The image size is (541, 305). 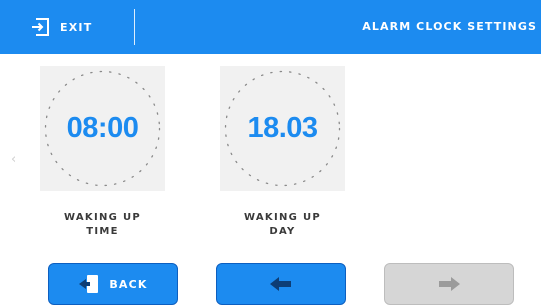 I want to click on waking-up-day-value: 18.03, so click(x=282, y=128).